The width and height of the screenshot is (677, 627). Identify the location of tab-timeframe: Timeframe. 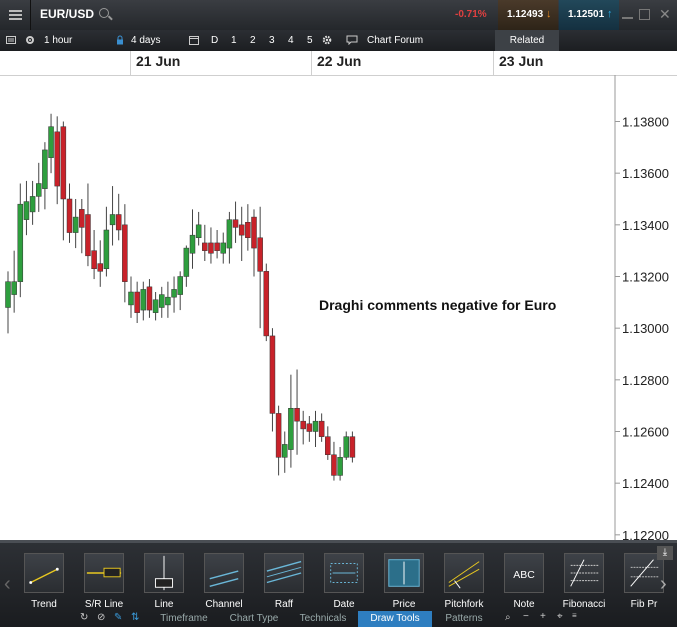
(184, 619).